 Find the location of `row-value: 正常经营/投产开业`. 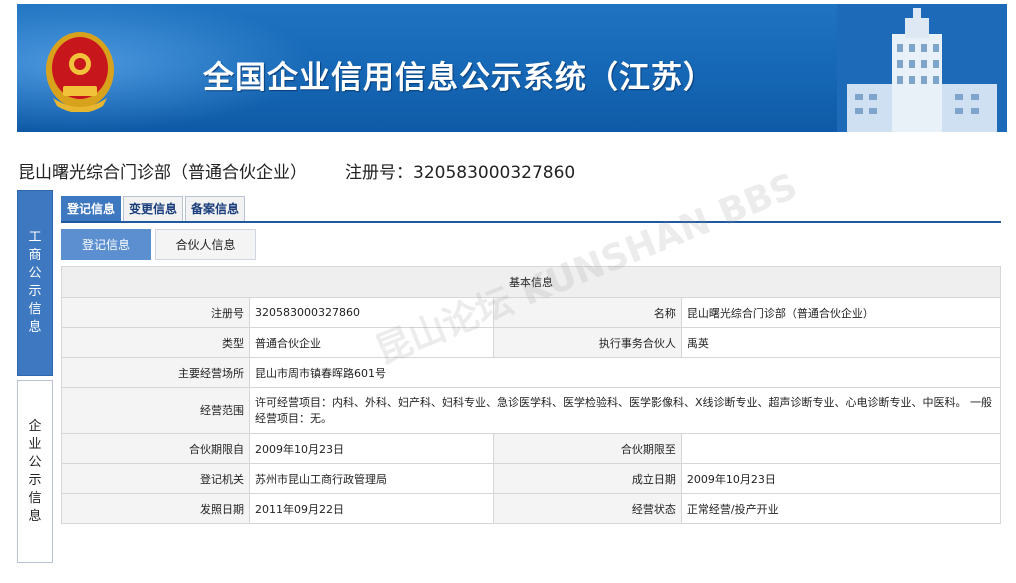

row-value: 正常经营/投产开业 is located at coordinates (841, 508).